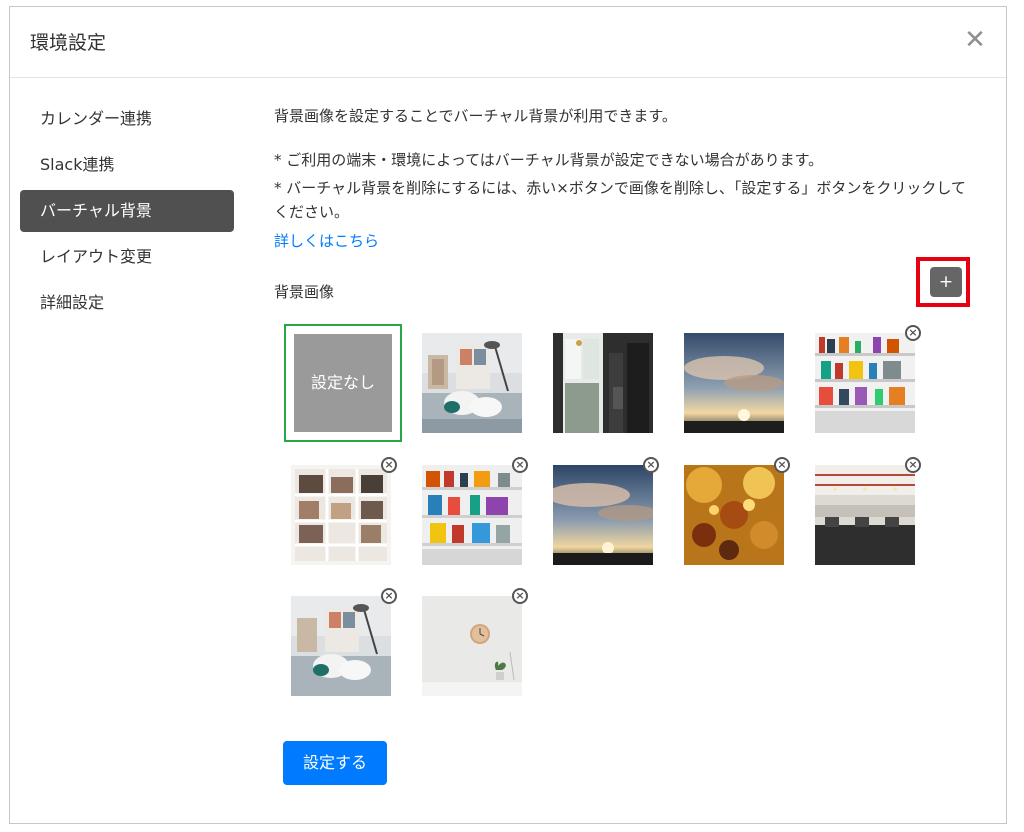 Image resolution: width=1024 pixels, height=832 pixels. Describe the element at coordinates (335, 763) in the screenshot. I see `submit-settings-button: 設定する` at that location.